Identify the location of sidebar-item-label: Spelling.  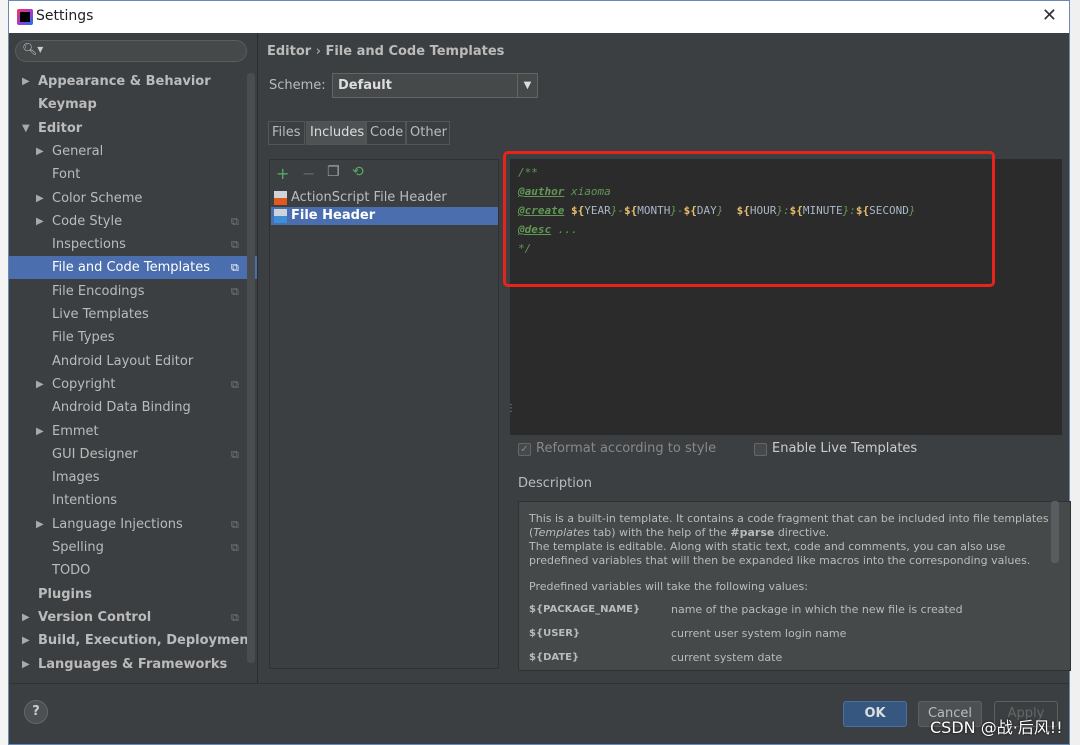
(78, 547).